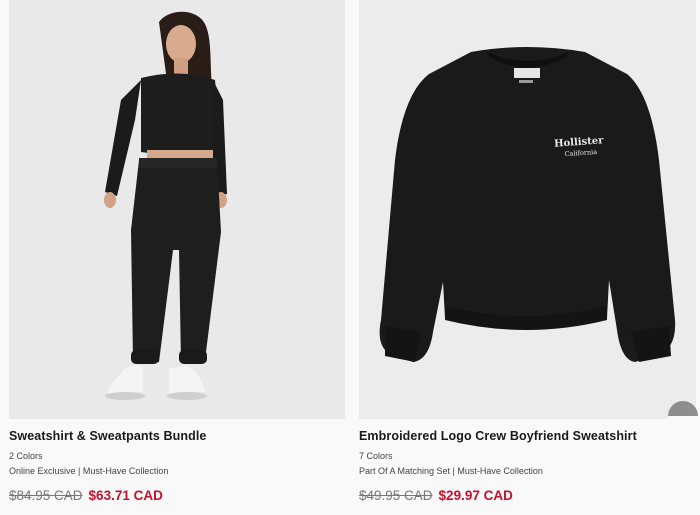  What do you see at coordinates (46, 495) in the screenshot?
I see `original-price: $84.95 CAD` at bounding box center [46, 495].